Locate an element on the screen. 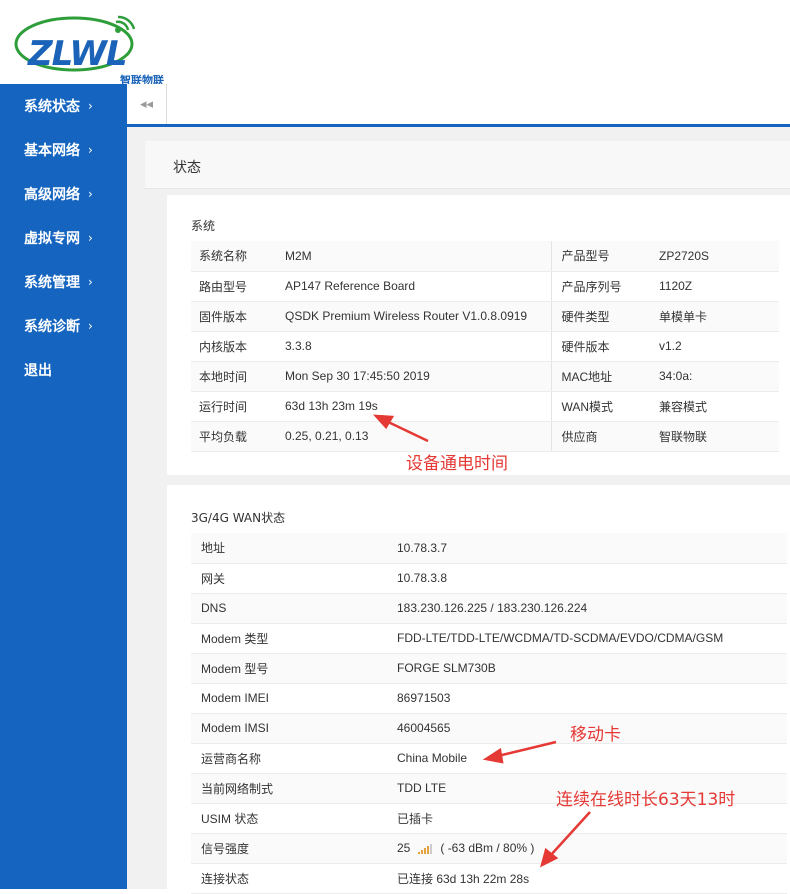 Image resolution: width=790 pixels, height=894 pixels. info-value: 0.25, 0.21, 0.13 is located at coordinates (414, 436).